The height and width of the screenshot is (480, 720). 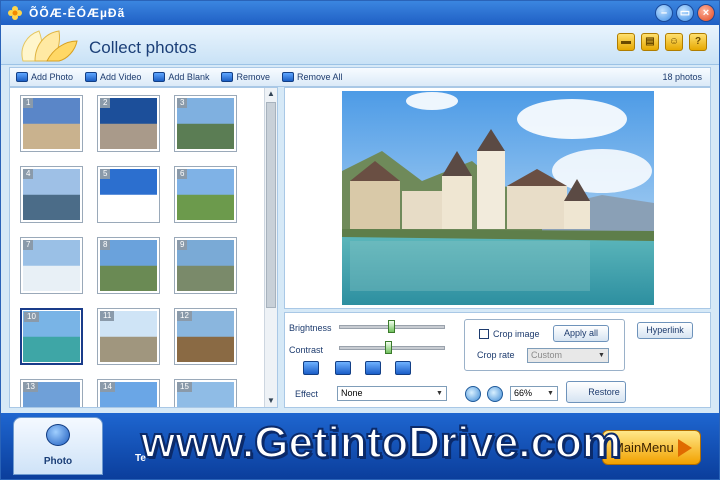 I want to click on page-header: Collect photos ▬ ▤ ☺ ?, so click(x=360, y=45).